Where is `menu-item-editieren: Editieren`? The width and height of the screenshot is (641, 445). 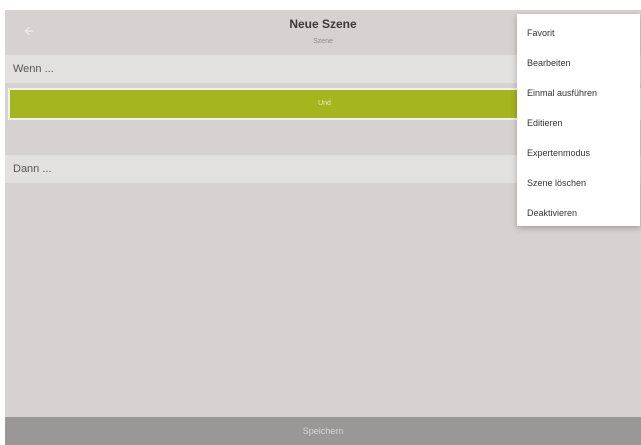
menu-item-editieren: Editieren is located at coordinates (578, 123).